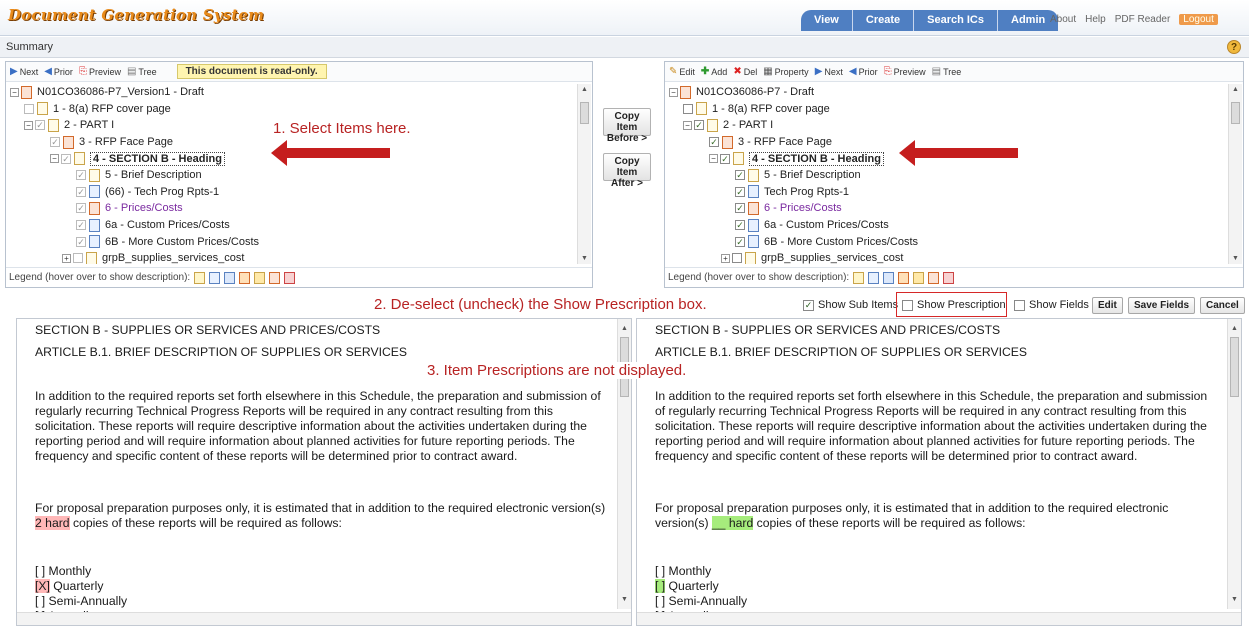  Describe the element at coordinates (956, 20) in the screenshot. I see `tab-search-ics: Search ICs` at that location.